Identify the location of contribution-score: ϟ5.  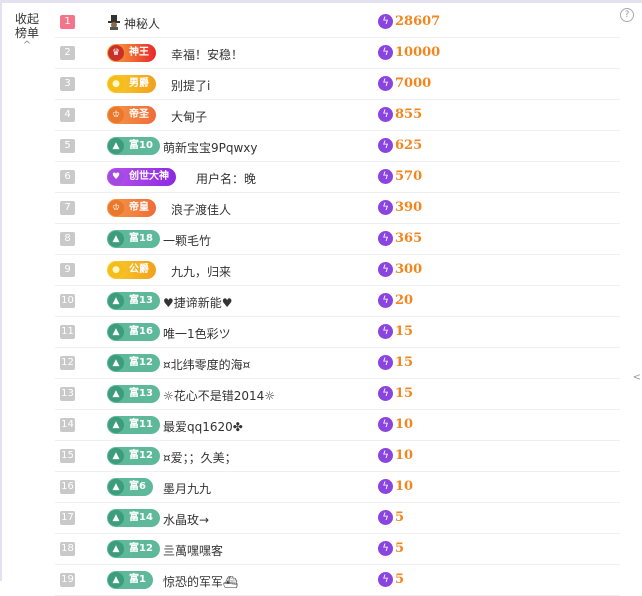
(391, 549).